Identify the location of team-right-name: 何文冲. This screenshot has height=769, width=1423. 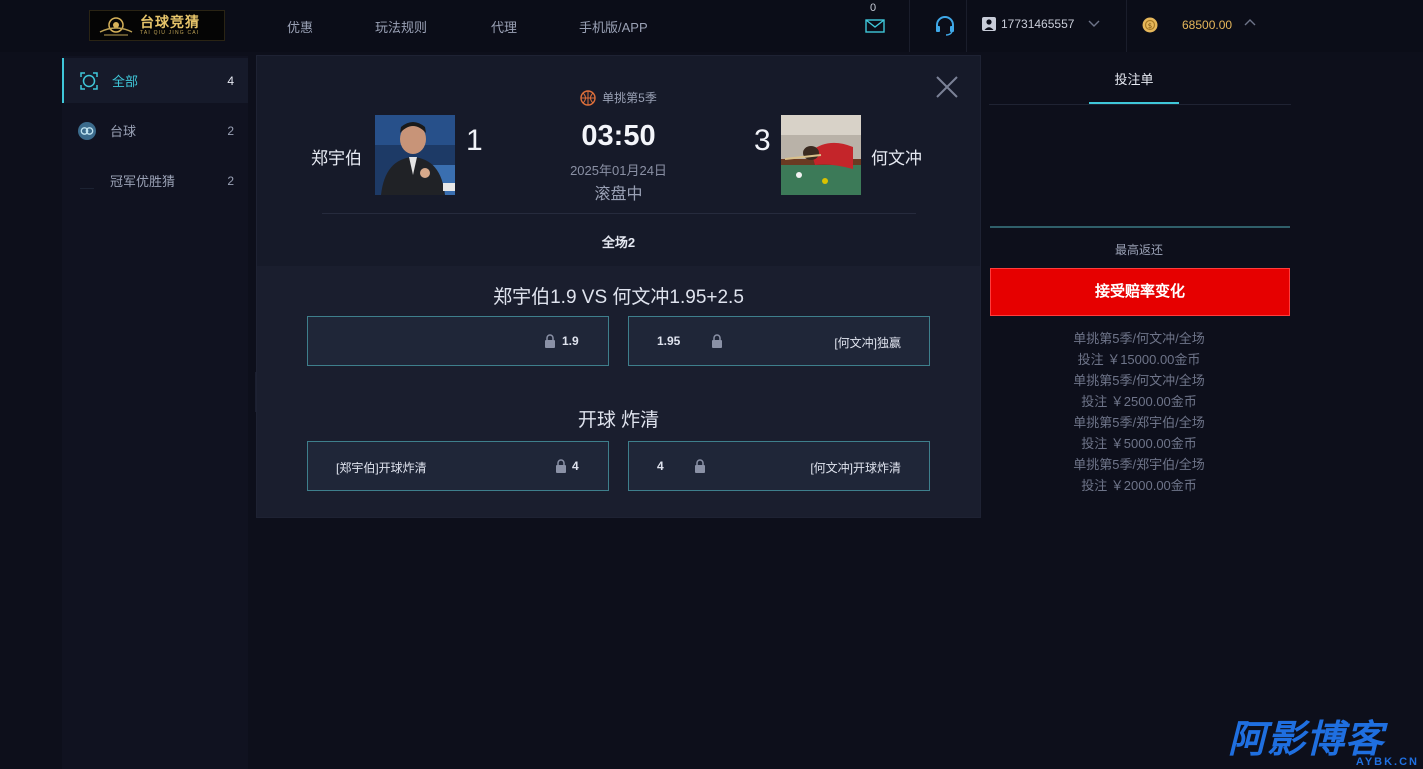
(896, 158).